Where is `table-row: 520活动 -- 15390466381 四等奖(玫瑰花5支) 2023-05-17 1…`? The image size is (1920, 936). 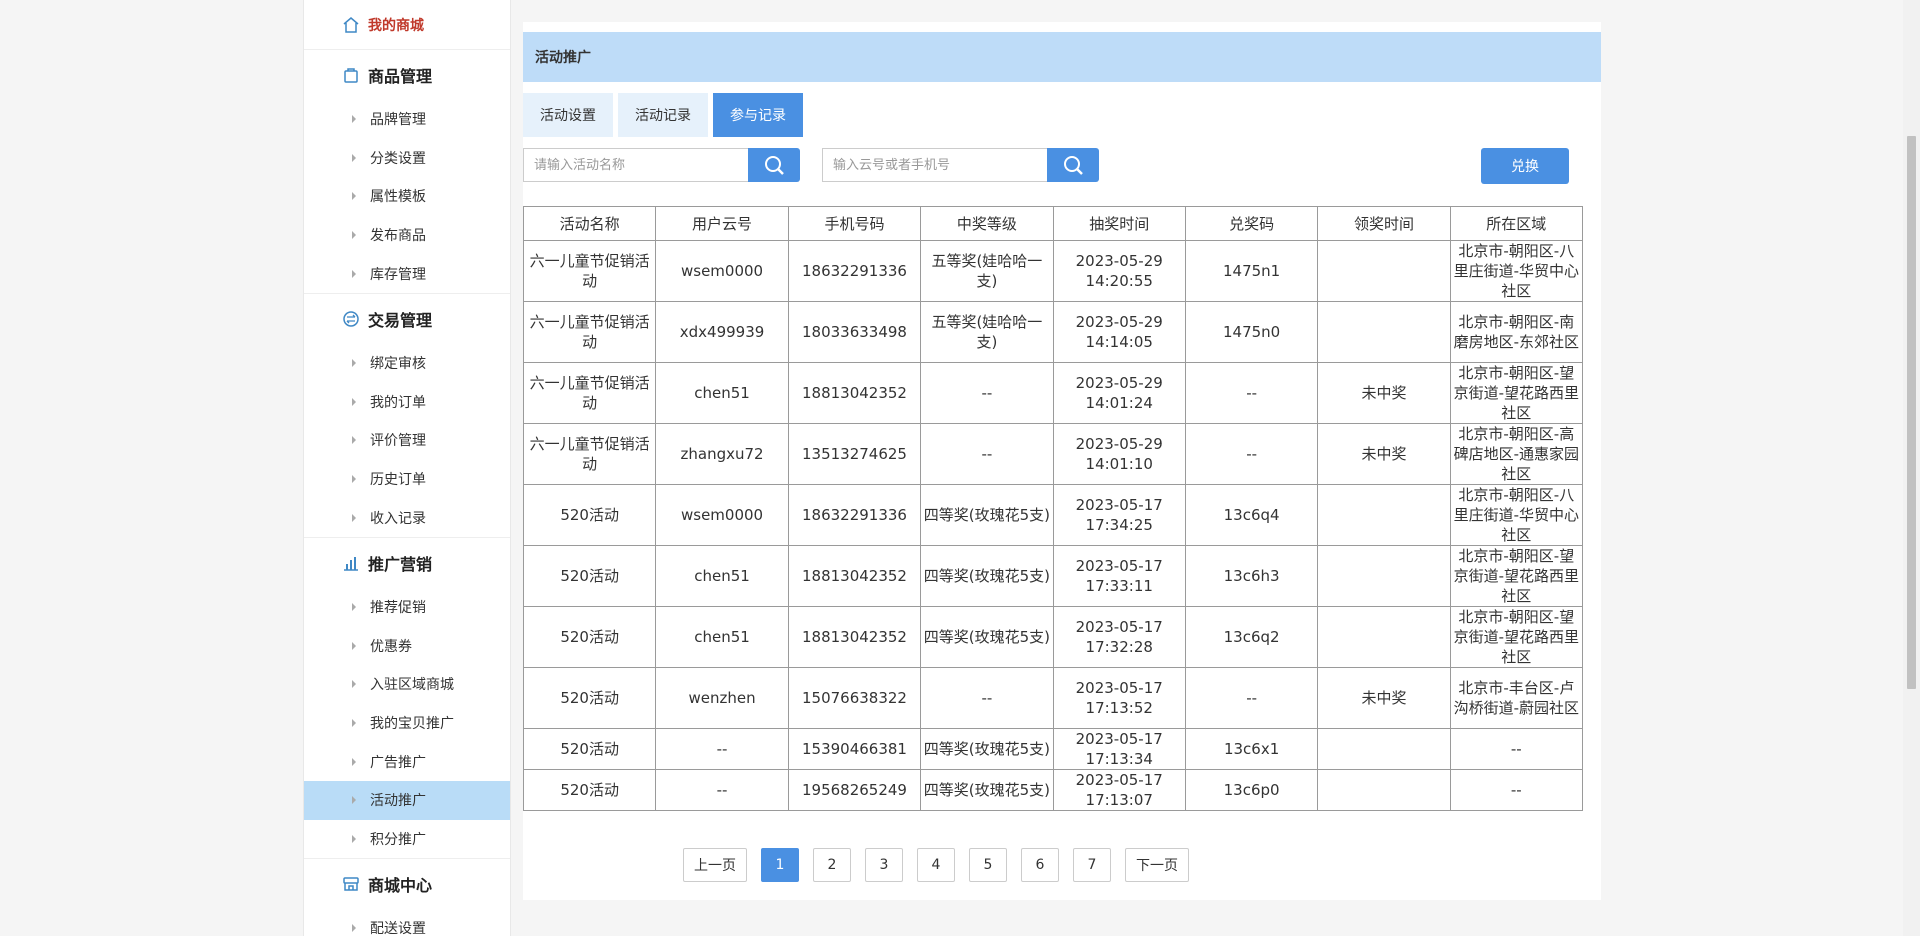
table-row: 520活动 -- 15390466381 四等奖(玫瑰花5支) 2023-05-17 1… is located at coordinates (1053, 749).